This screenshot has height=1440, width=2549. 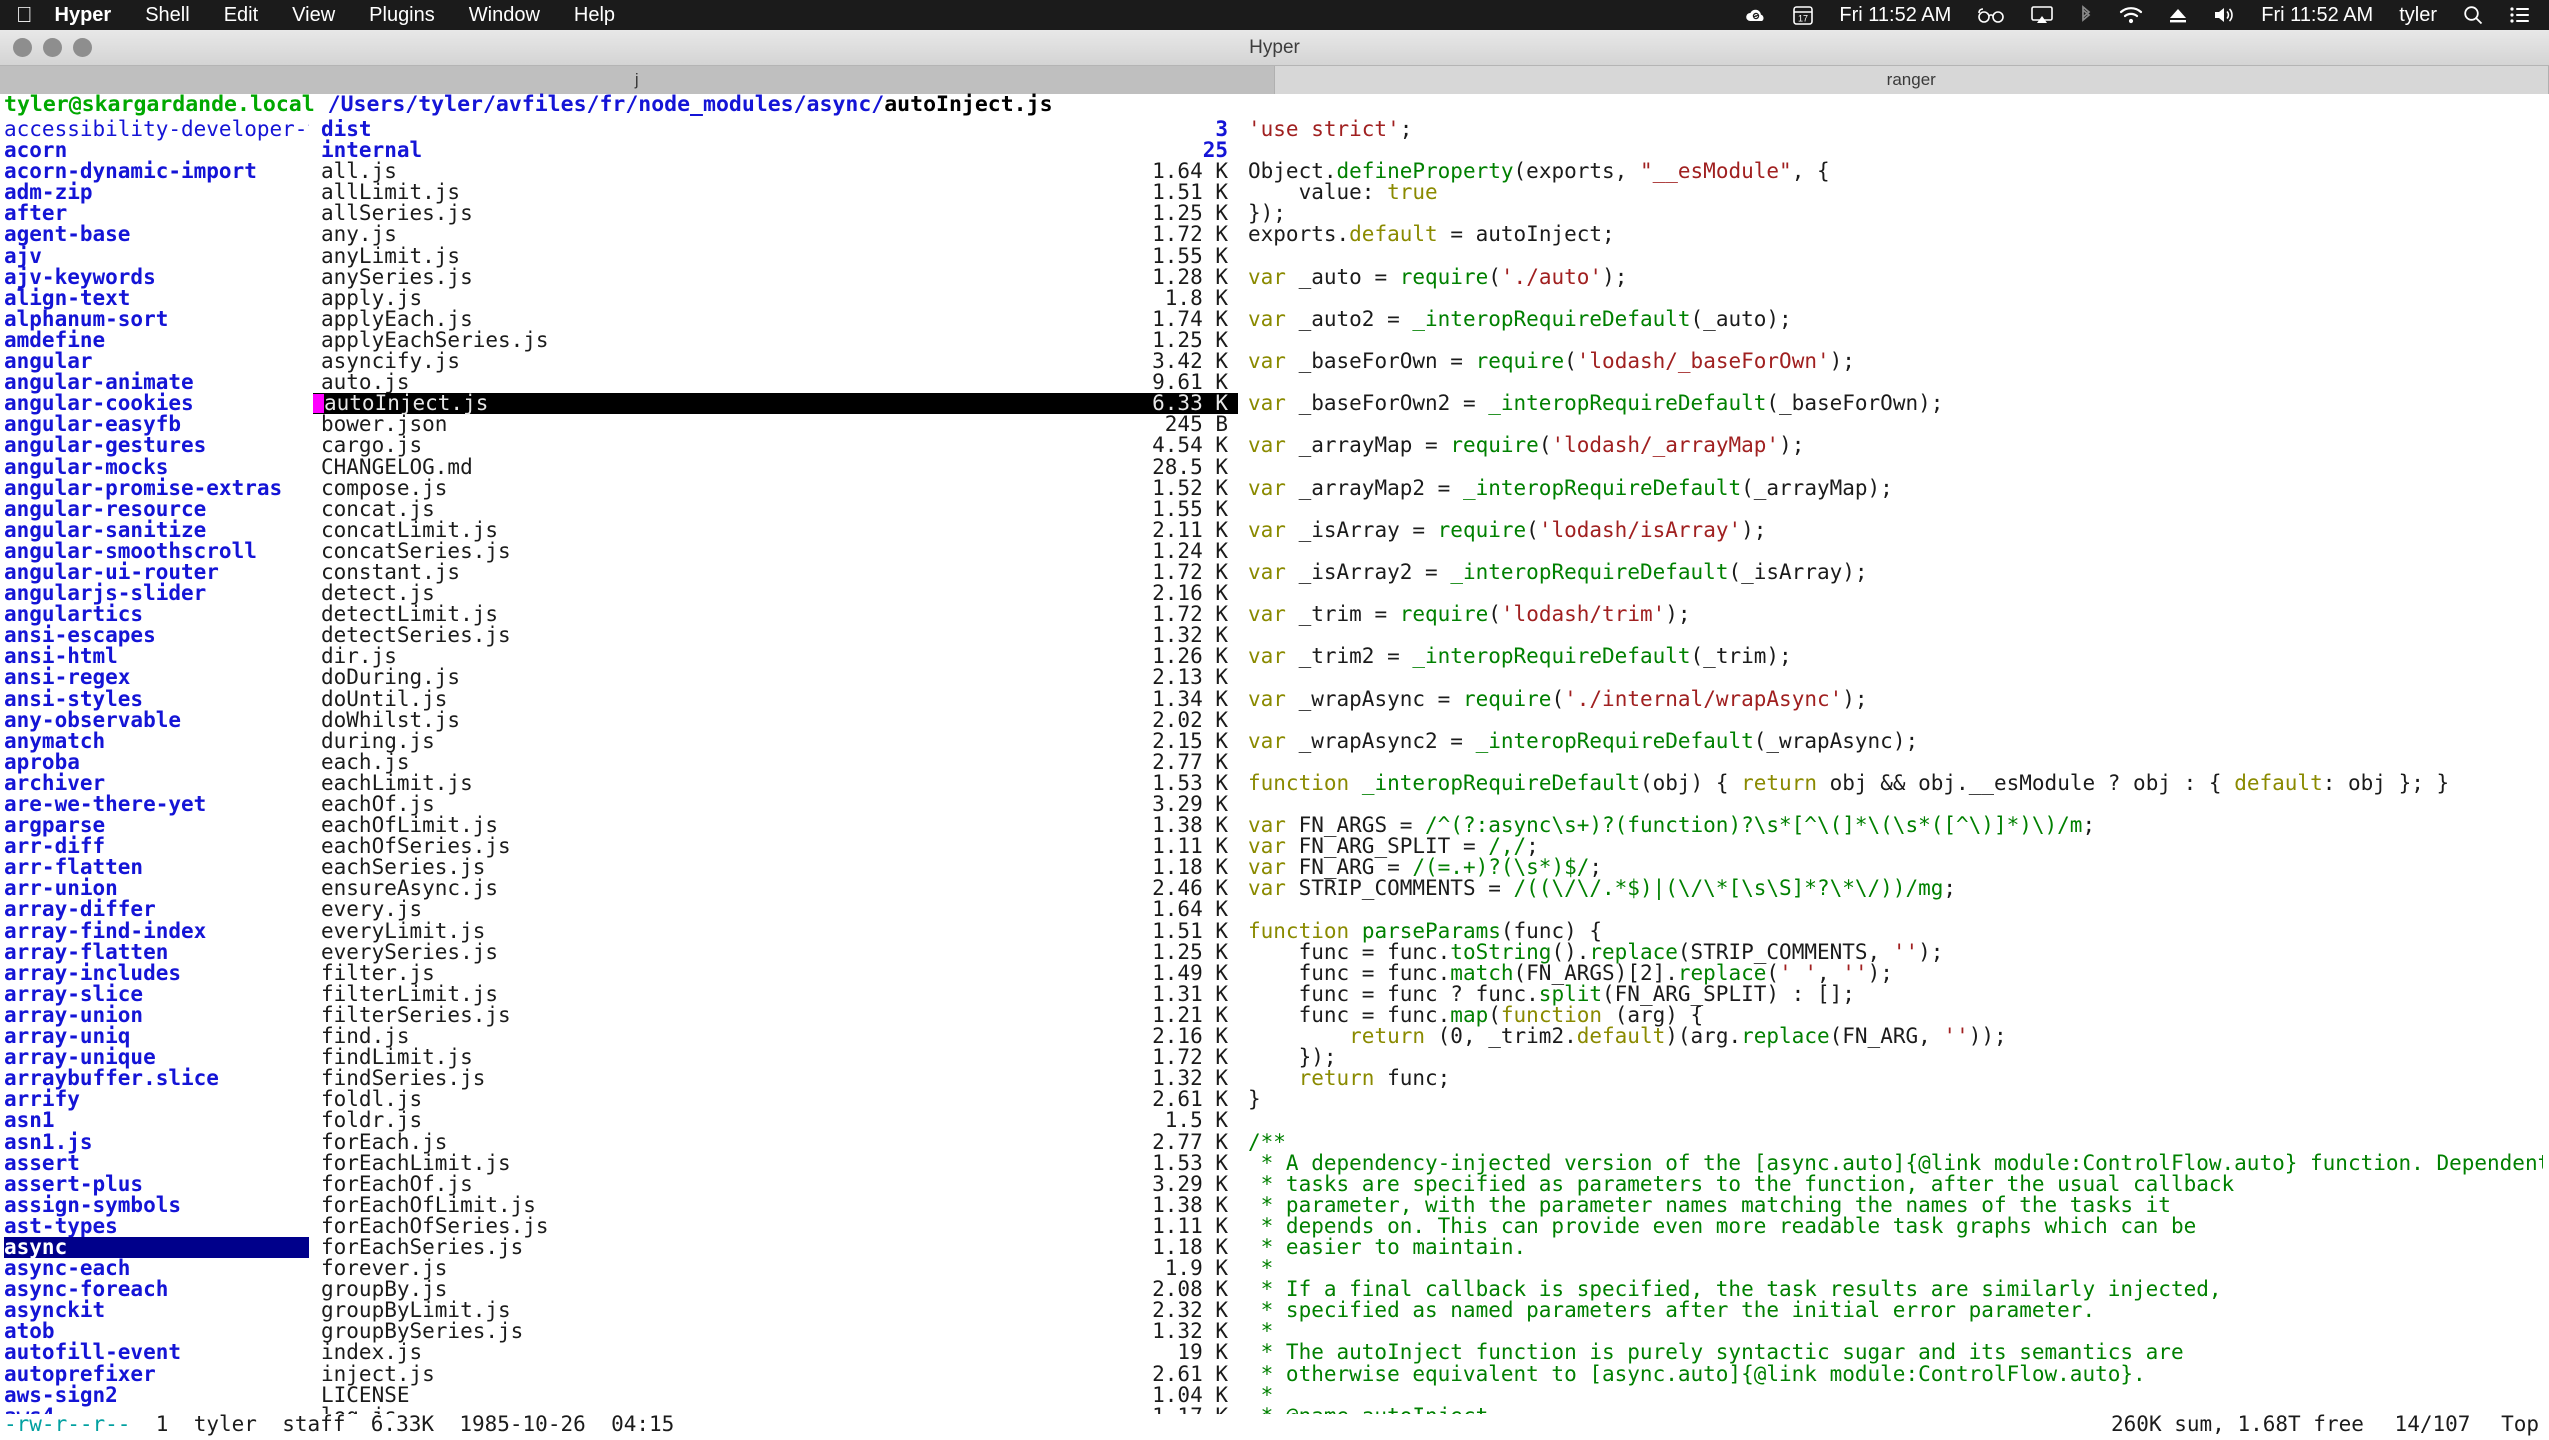 What do you see at coordinates (775, 1289) in the screenshot?
I see `file-list-item: groupBy.js 2.08 K` at bounding box center [775, 1289].